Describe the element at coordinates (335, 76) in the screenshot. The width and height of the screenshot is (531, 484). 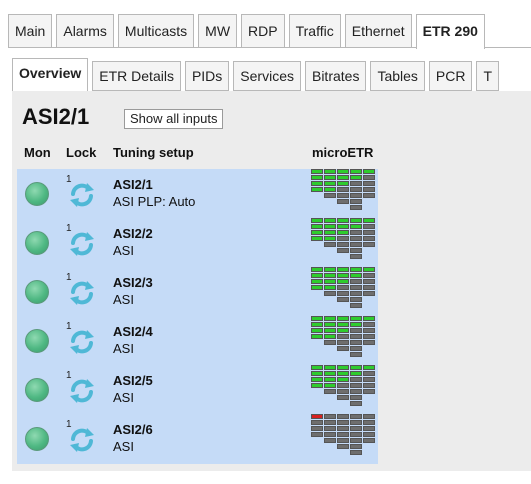
I see `subtab-bitrates: Bitrates` at that location.